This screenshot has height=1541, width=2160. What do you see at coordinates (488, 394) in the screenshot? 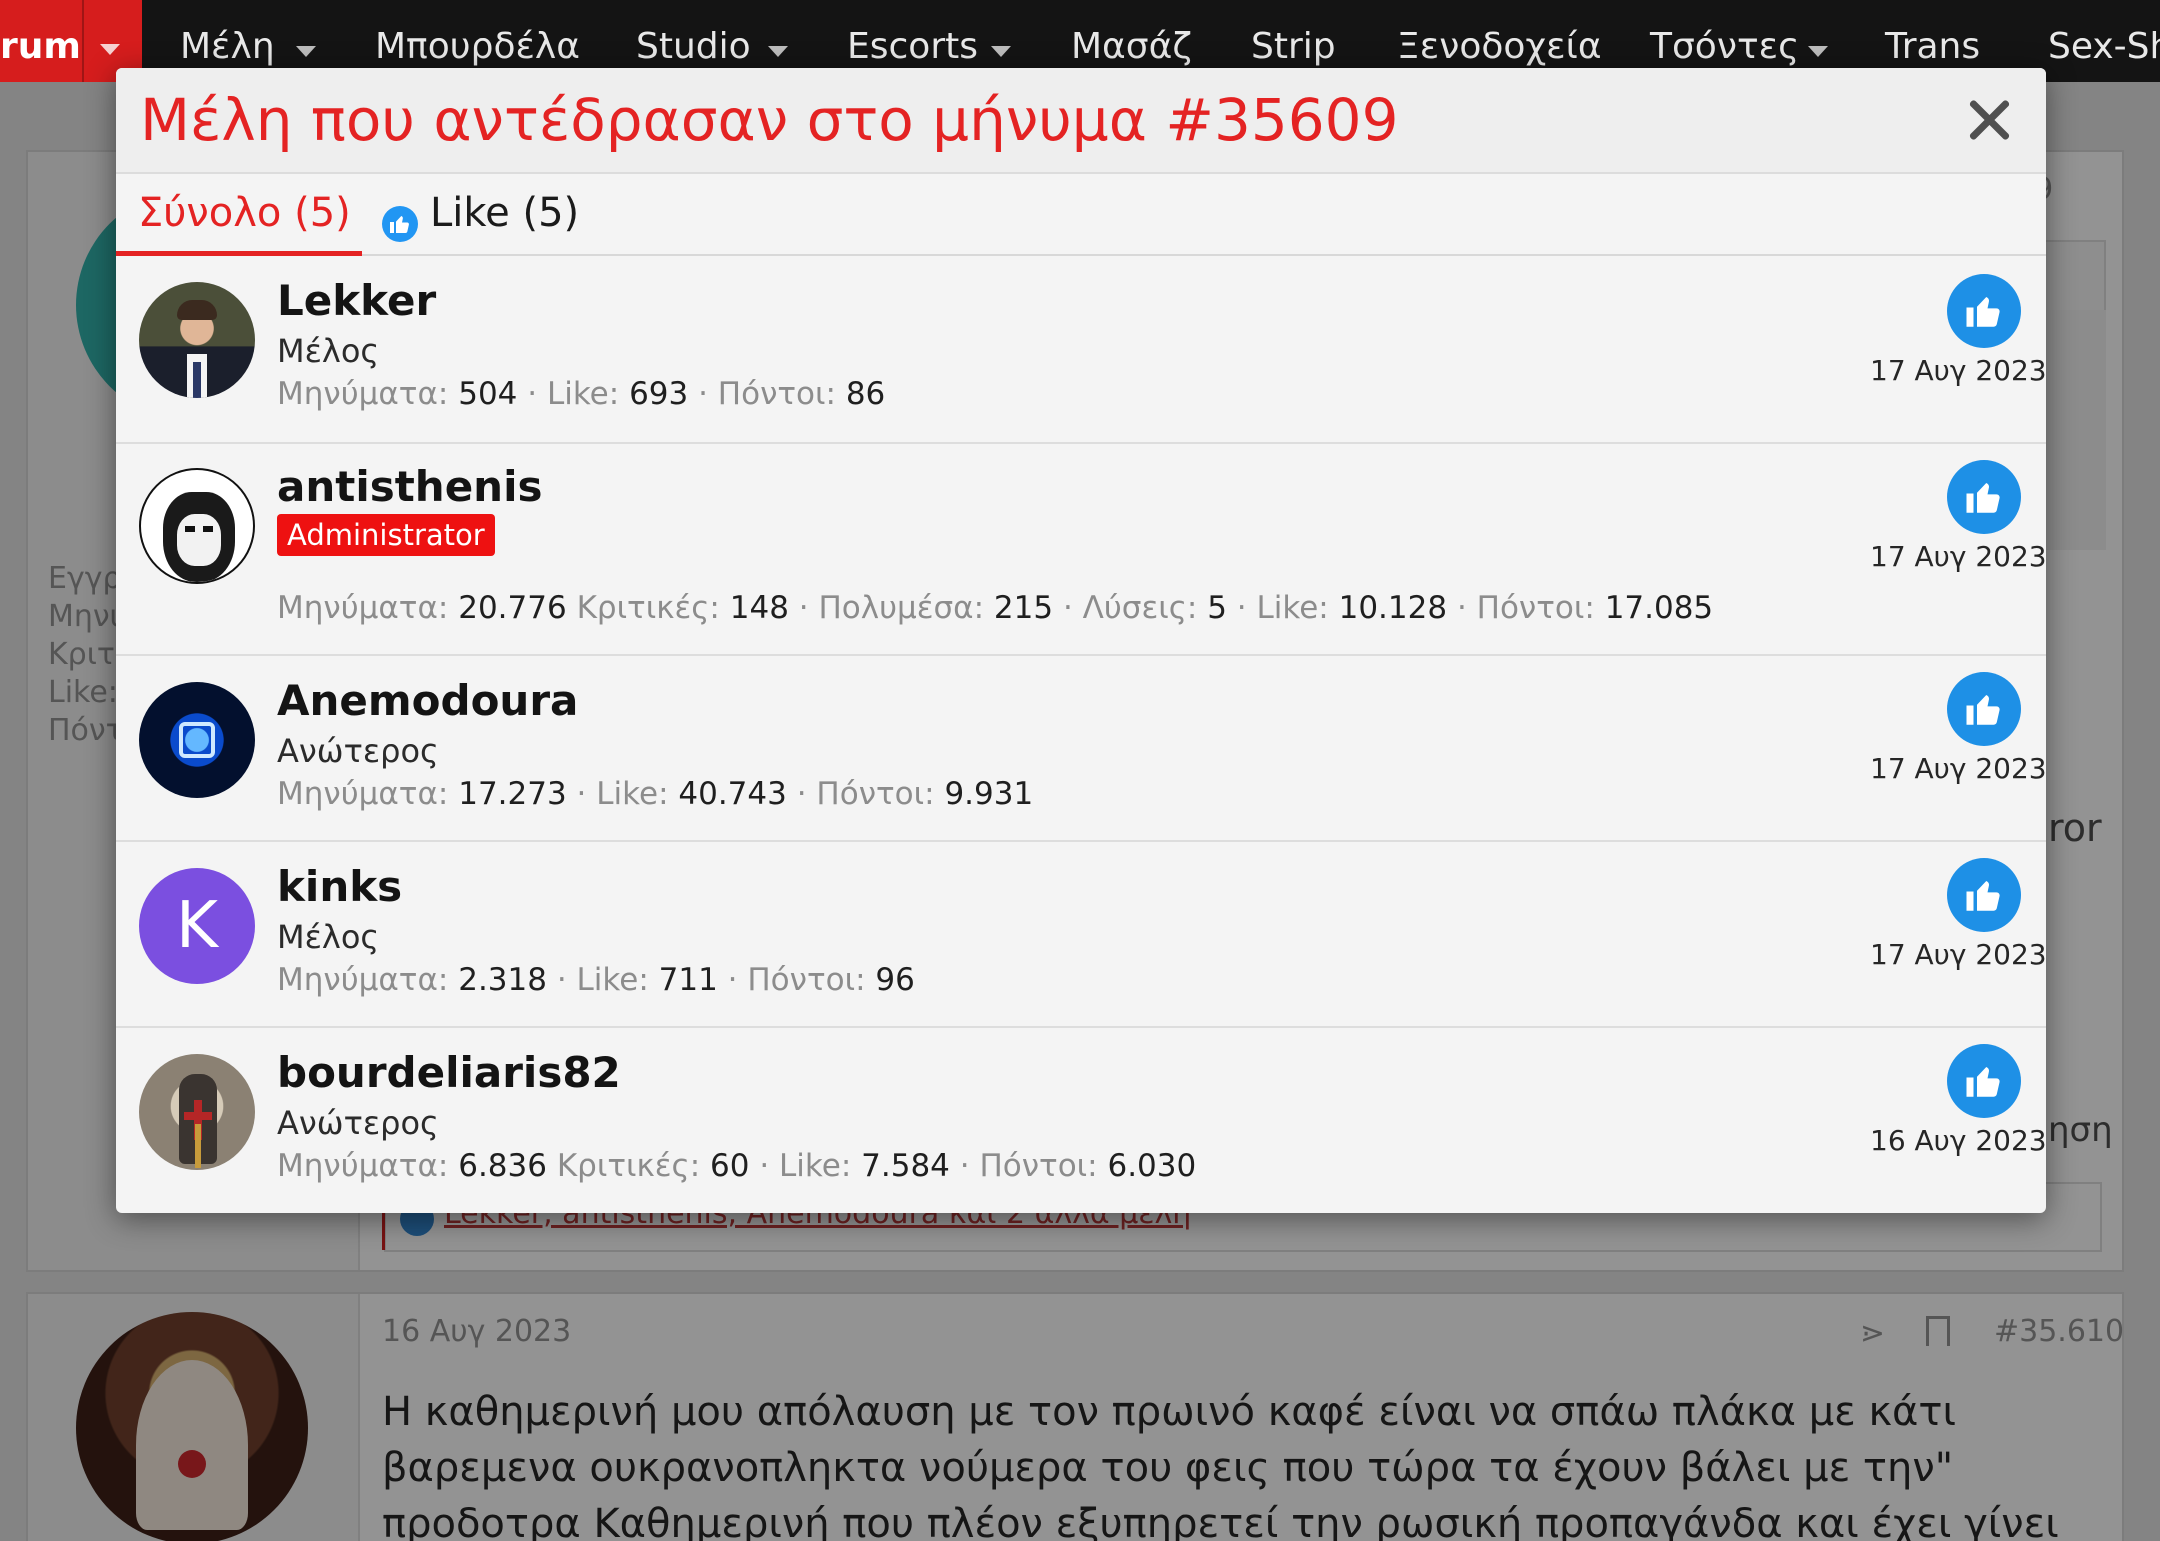
I see `stat-value: 504` at bounding box center [488, 394].